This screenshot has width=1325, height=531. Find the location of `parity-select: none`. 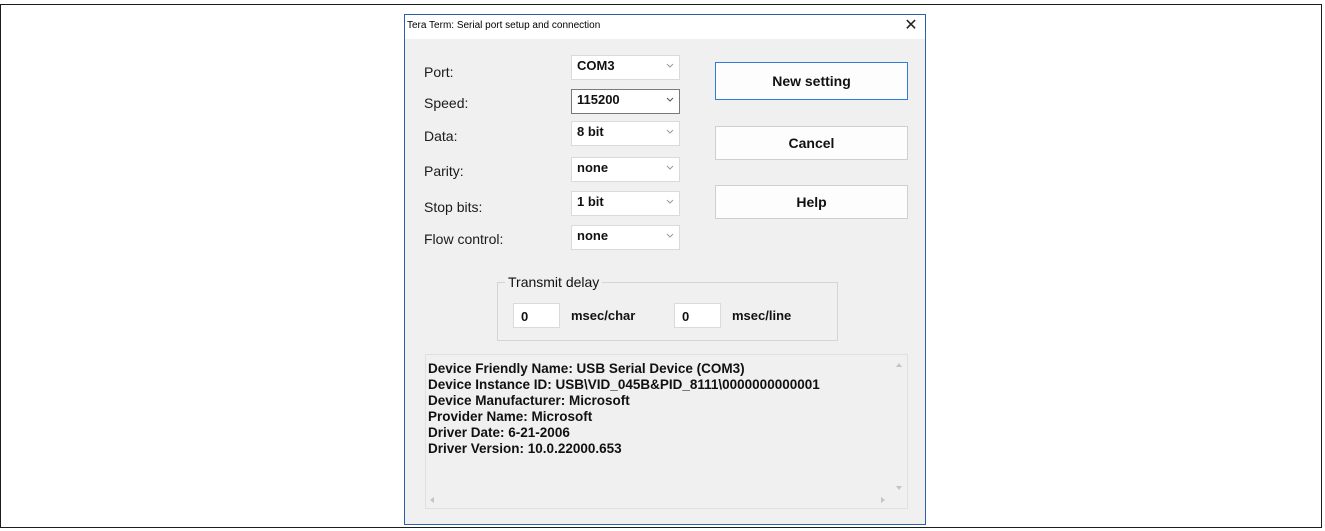

parity-select: none is located at coordinates (625, 169).